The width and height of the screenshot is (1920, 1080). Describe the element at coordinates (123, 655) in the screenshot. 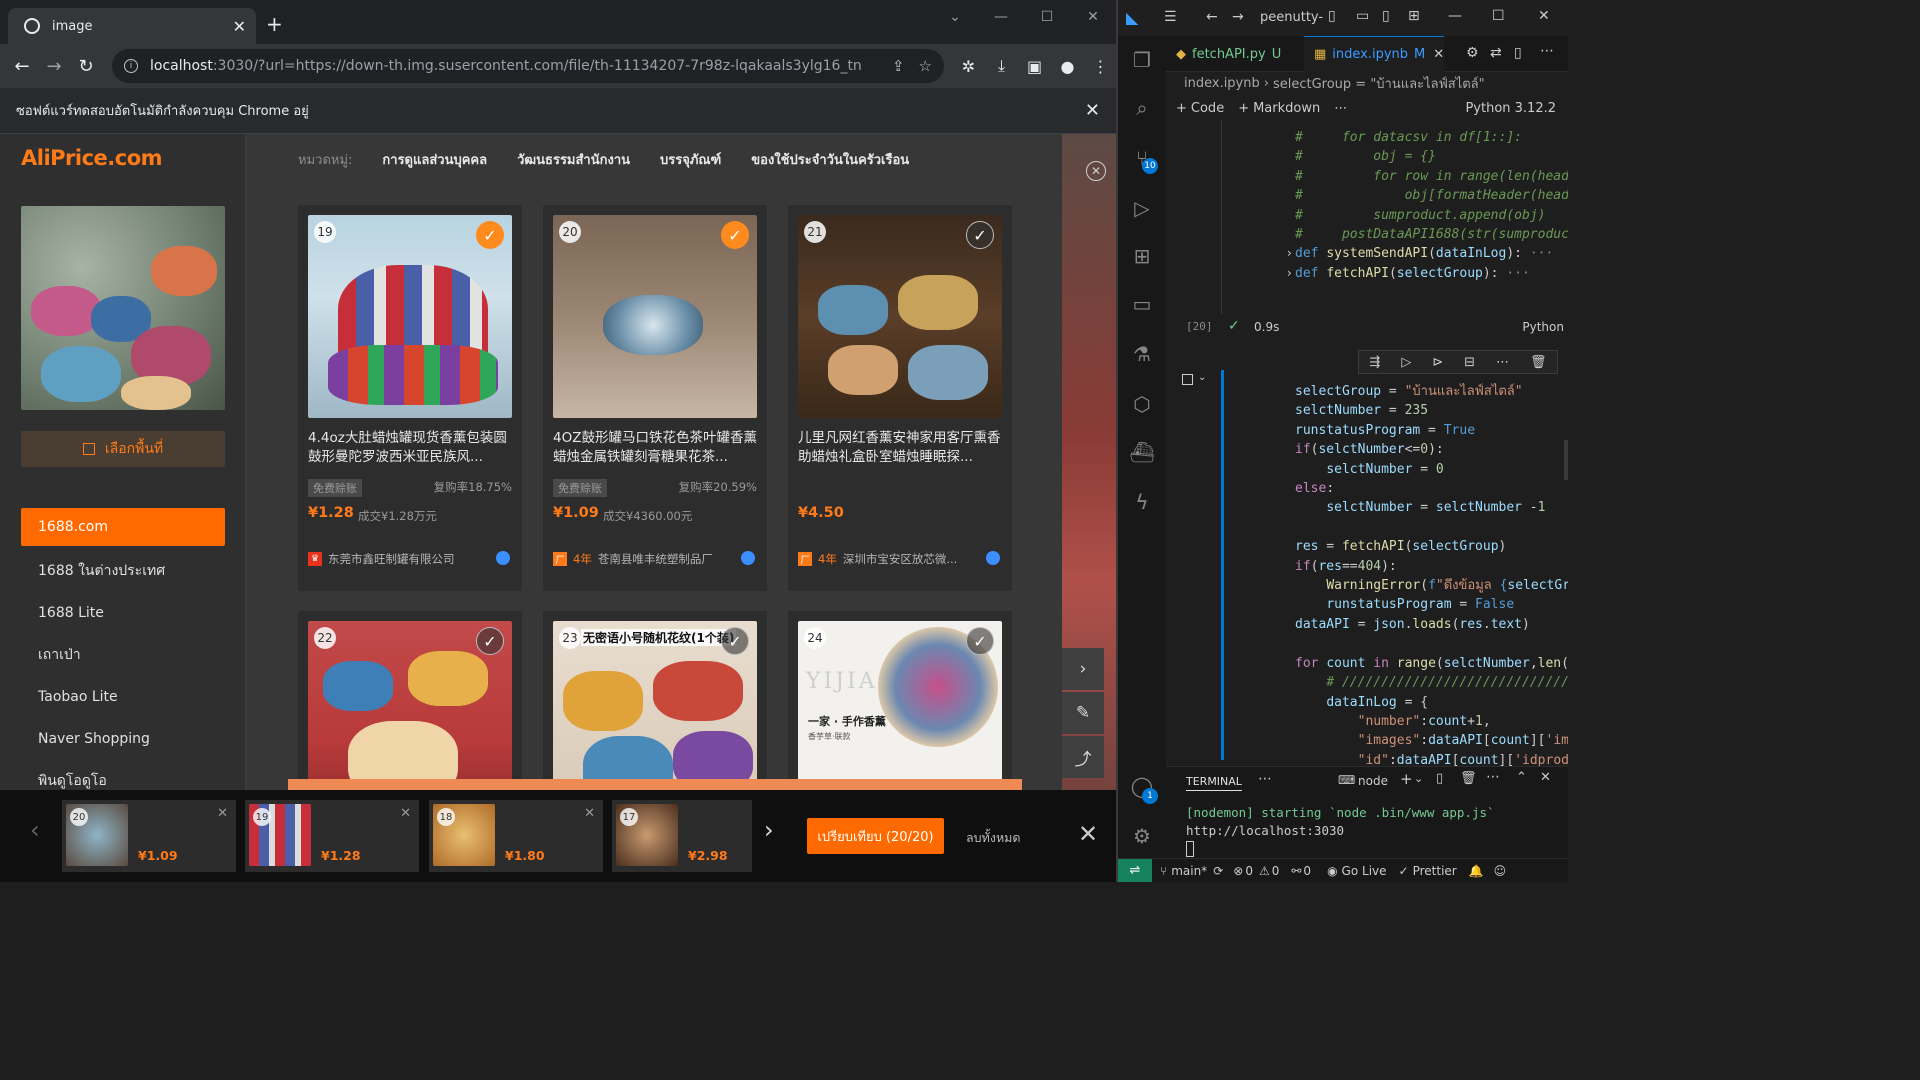

I see `source-item: เถาเป่า` at that location.